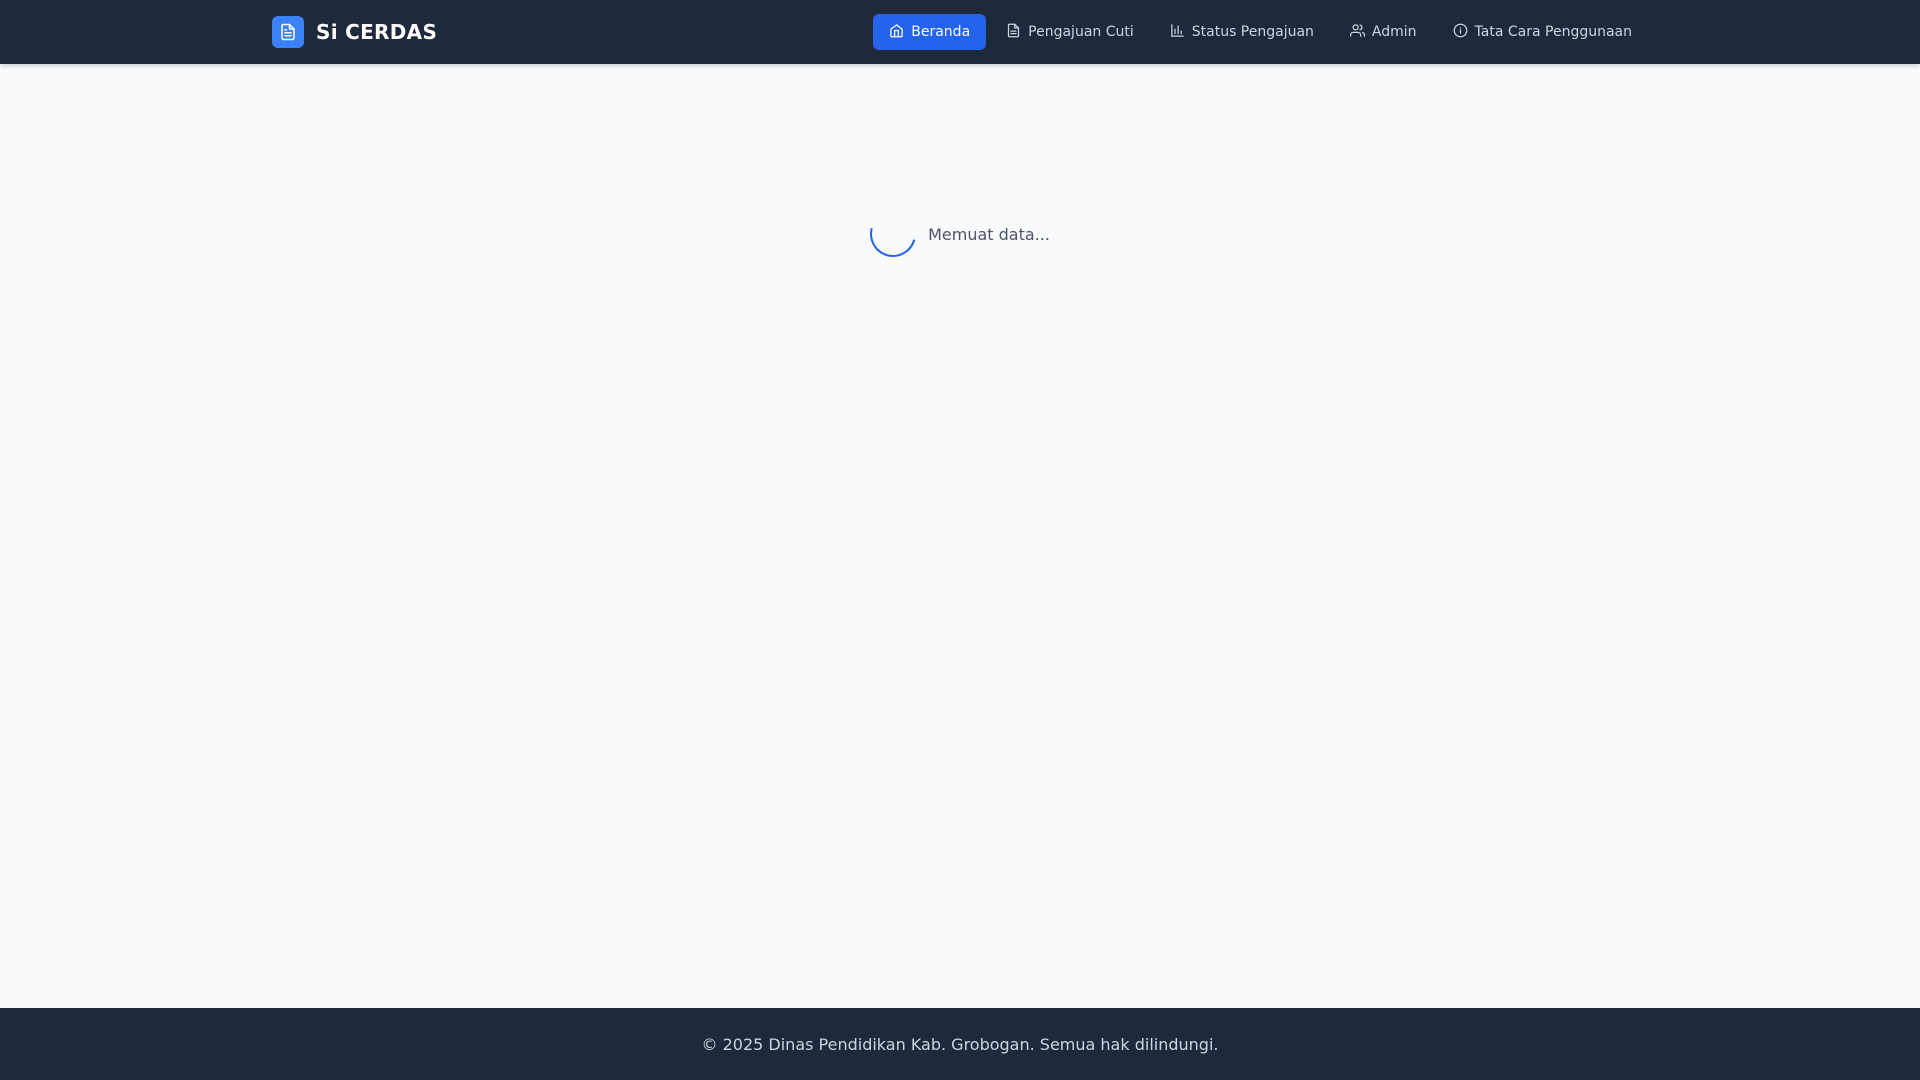 The image size is (1920, 1080). I want to click on brand: Si CERDAS, so click(354, 32).